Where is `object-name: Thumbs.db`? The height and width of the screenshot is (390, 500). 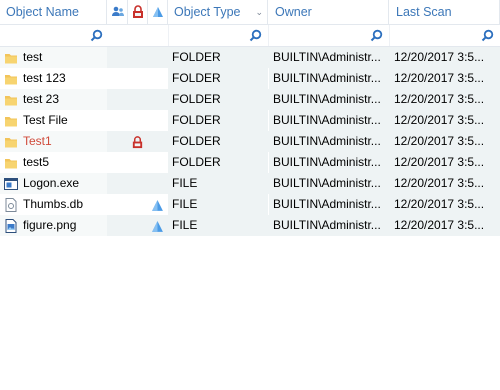 object-name: Thumbs.db is located at coordinates (53, 204).